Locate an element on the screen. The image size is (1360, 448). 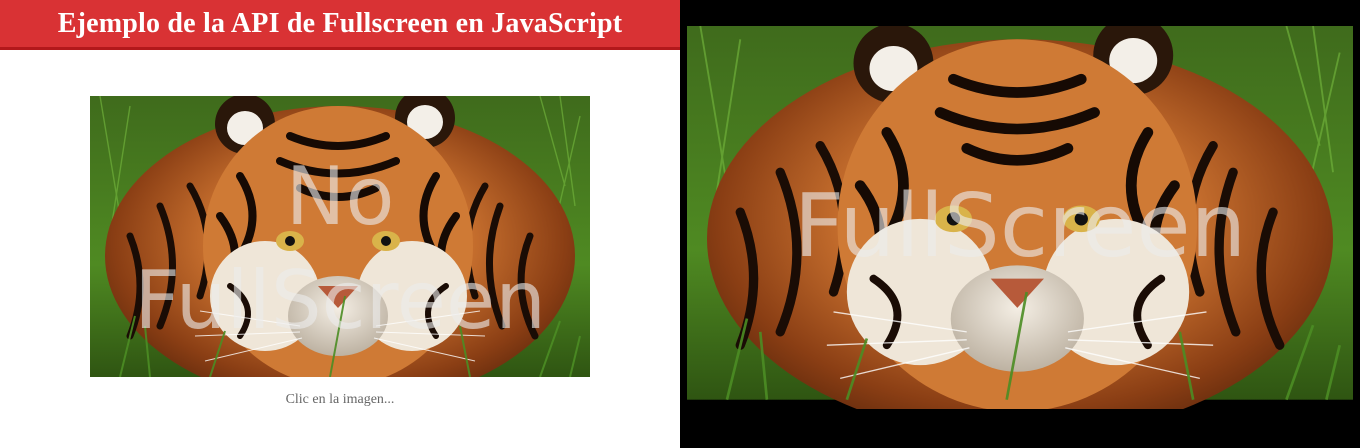
overlay-text-fullscreen-large: FullScreen is located at coordinates (1020, 225).